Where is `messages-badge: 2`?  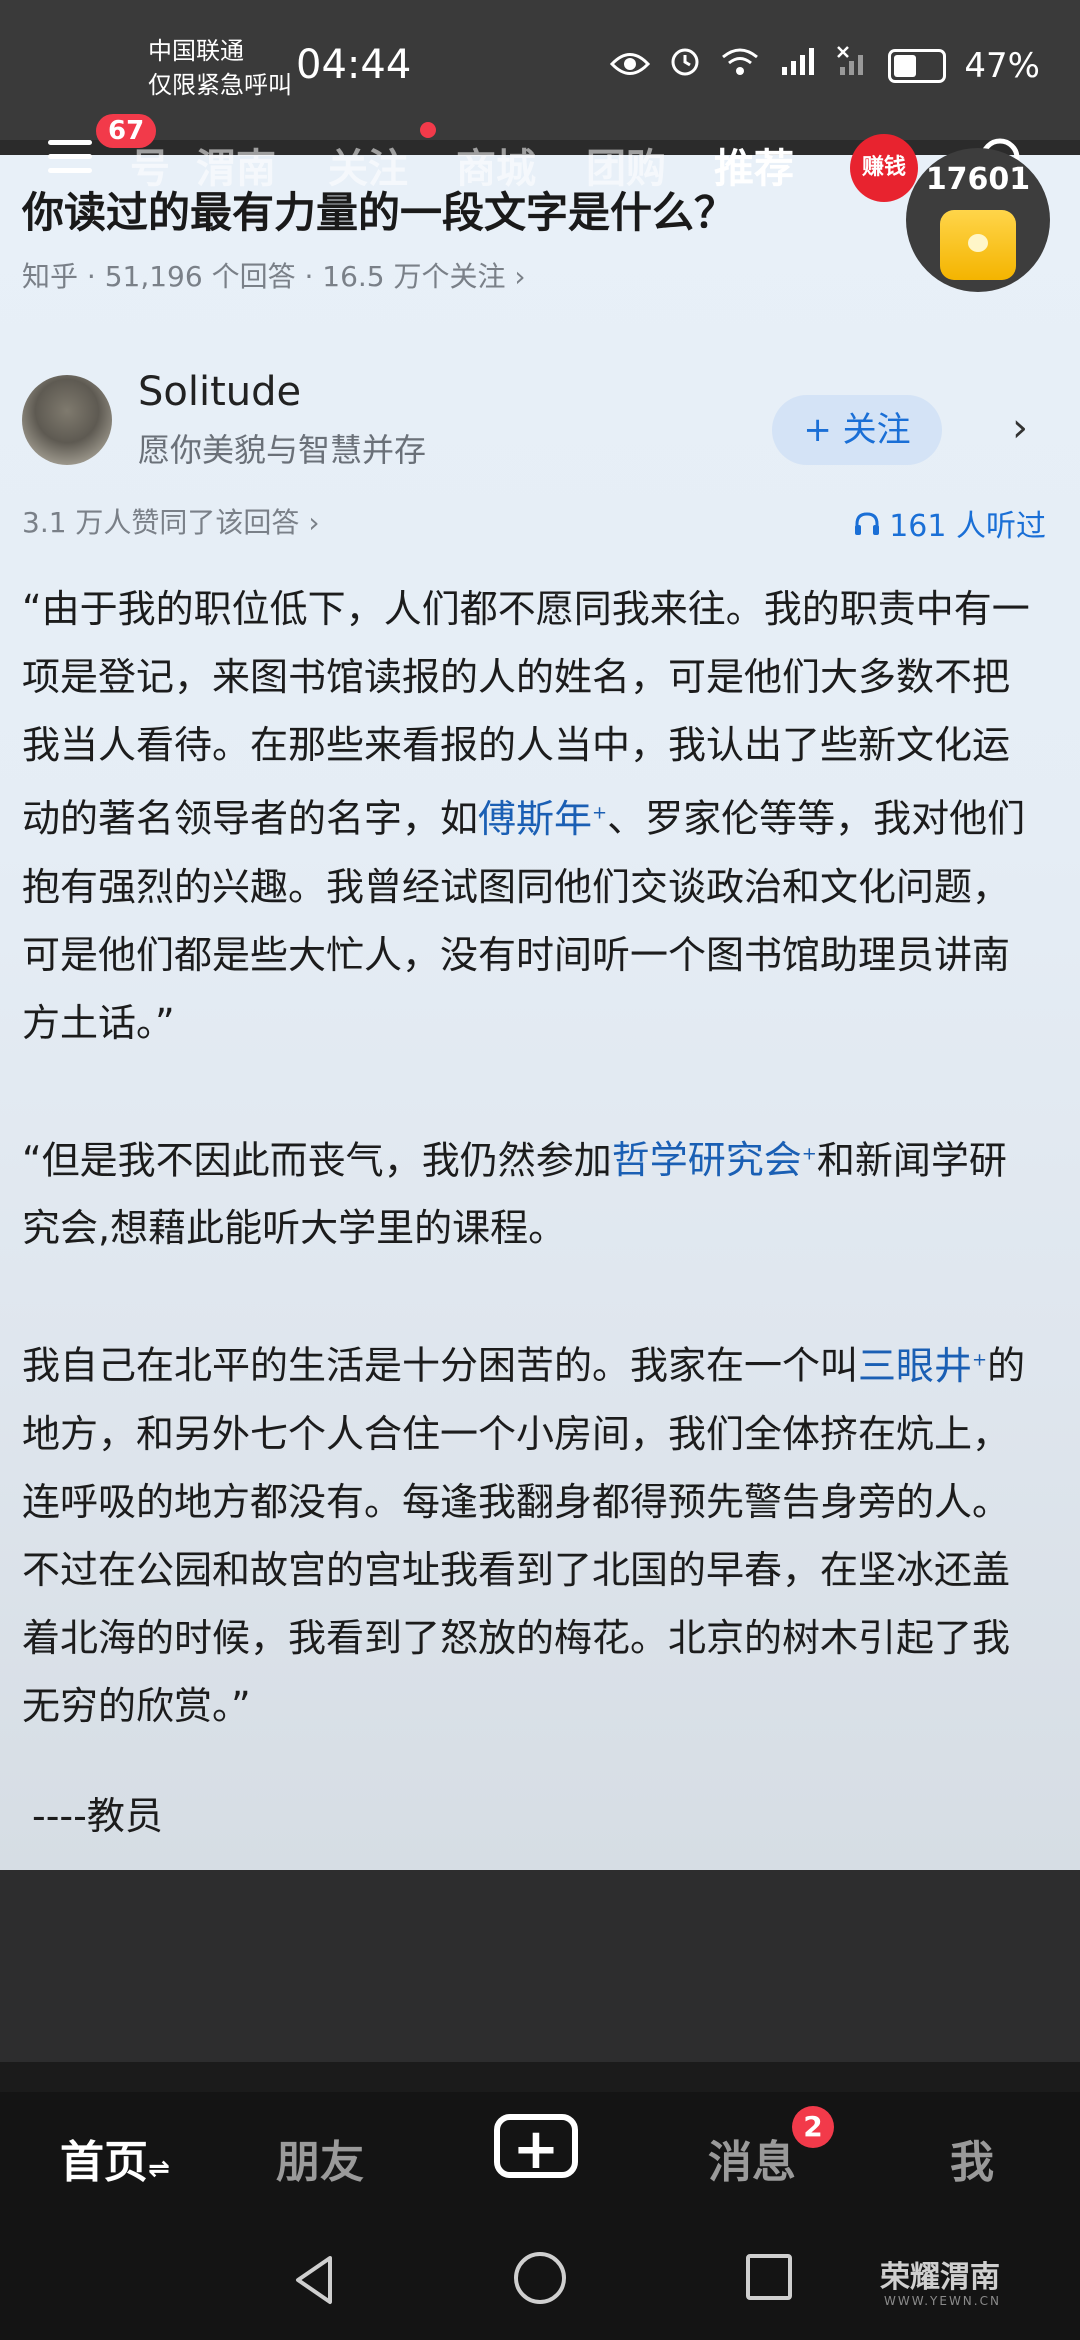
messages-badge: 2 is located at coordinates (813, 2127).